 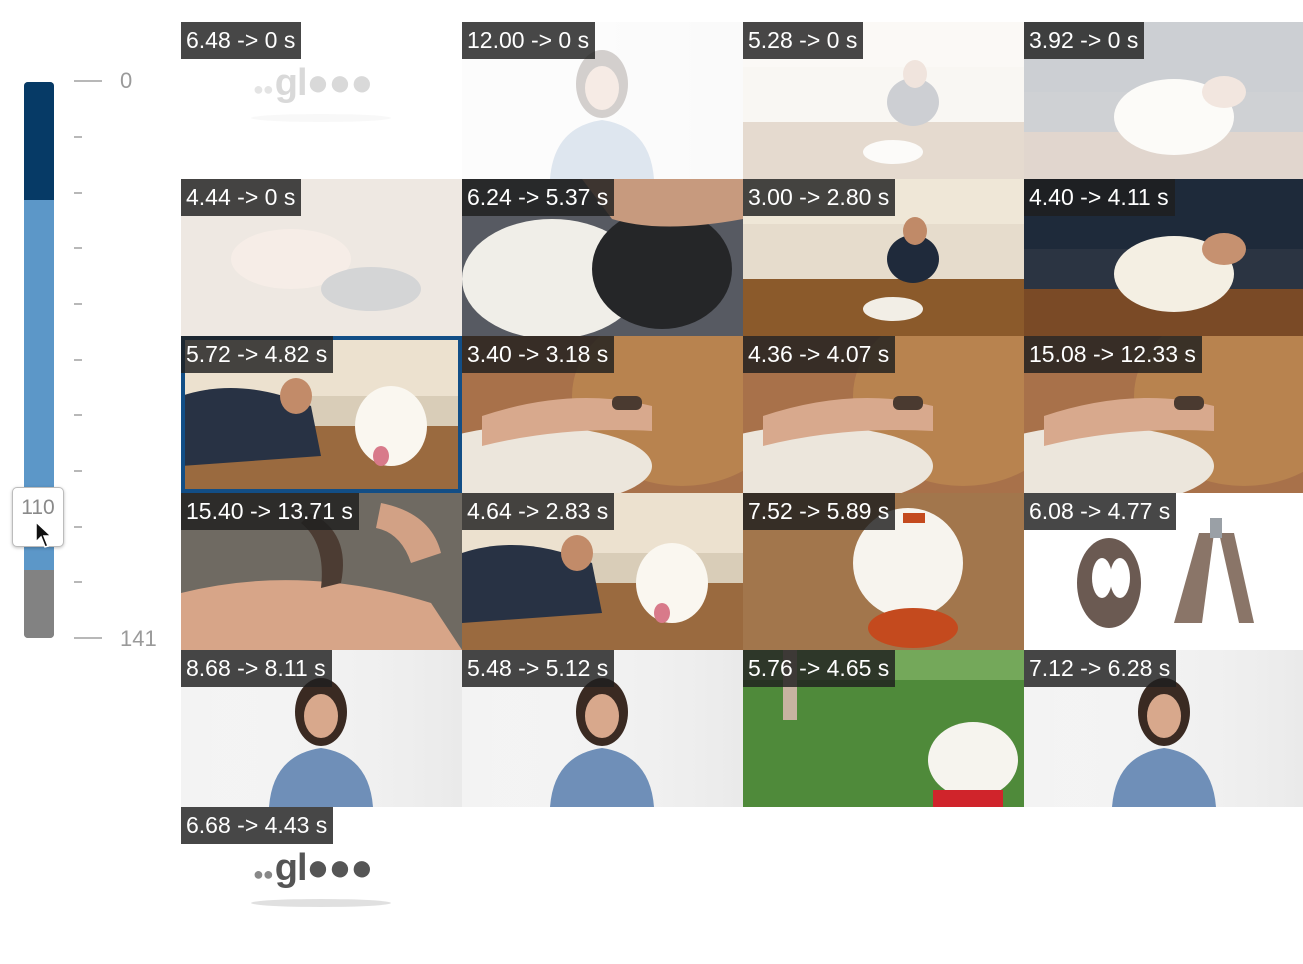 I want to click on video-thumbnail: 5.48 -> 5.12 s, so click(x=602, y=728).